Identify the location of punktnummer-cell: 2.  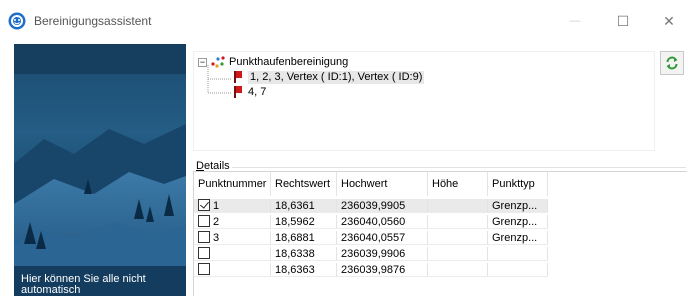
(232, 222).